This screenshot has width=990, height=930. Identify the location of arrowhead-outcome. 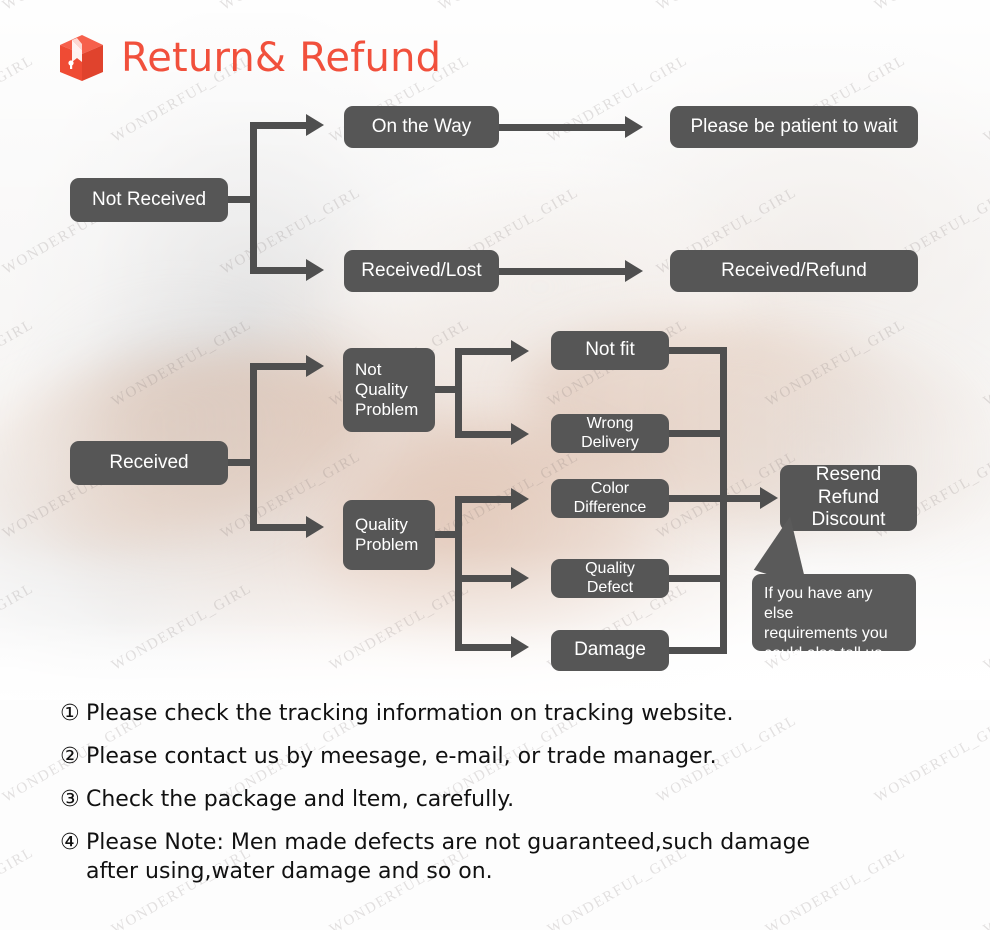
(769, 498).